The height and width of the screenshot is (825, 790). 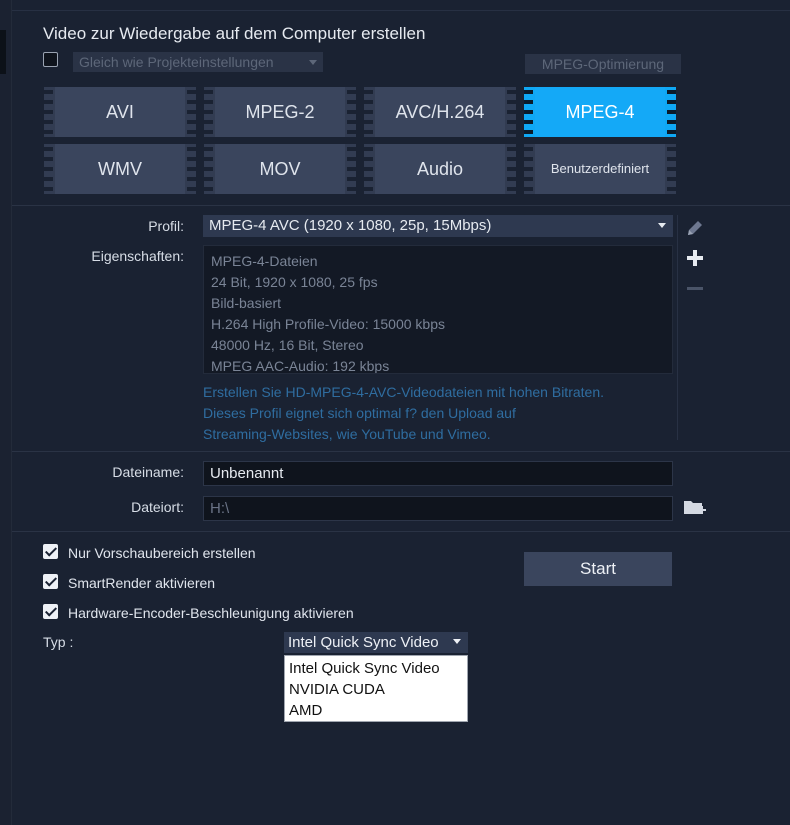 I want to click on format-custom-button: Benutzerdefiniert, so click(x=600, y=169).